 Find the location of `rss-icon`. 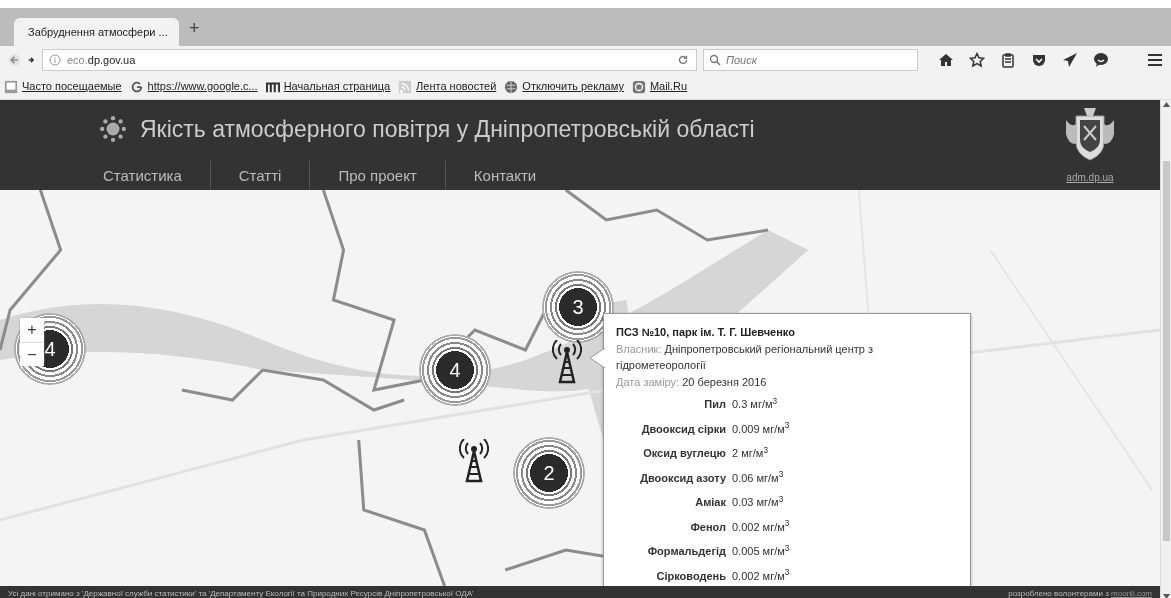

rss-icon is located at coordinates (405, 86).